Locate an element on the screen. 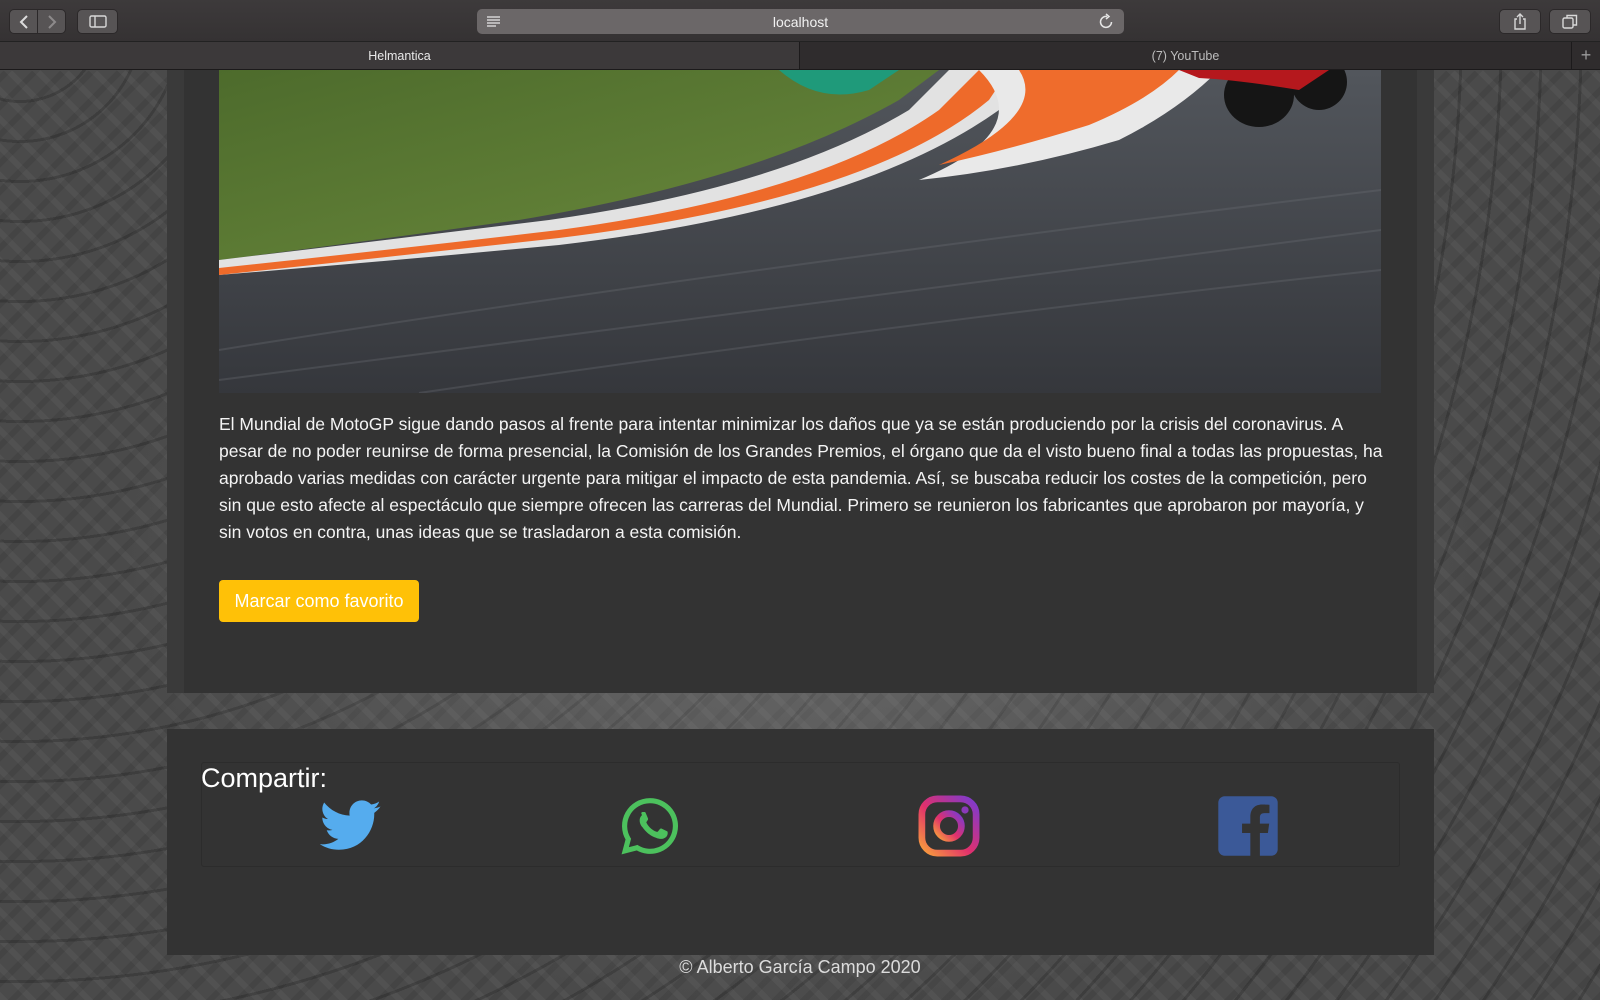  url-text: localhost is located at coordinates (800, 21).